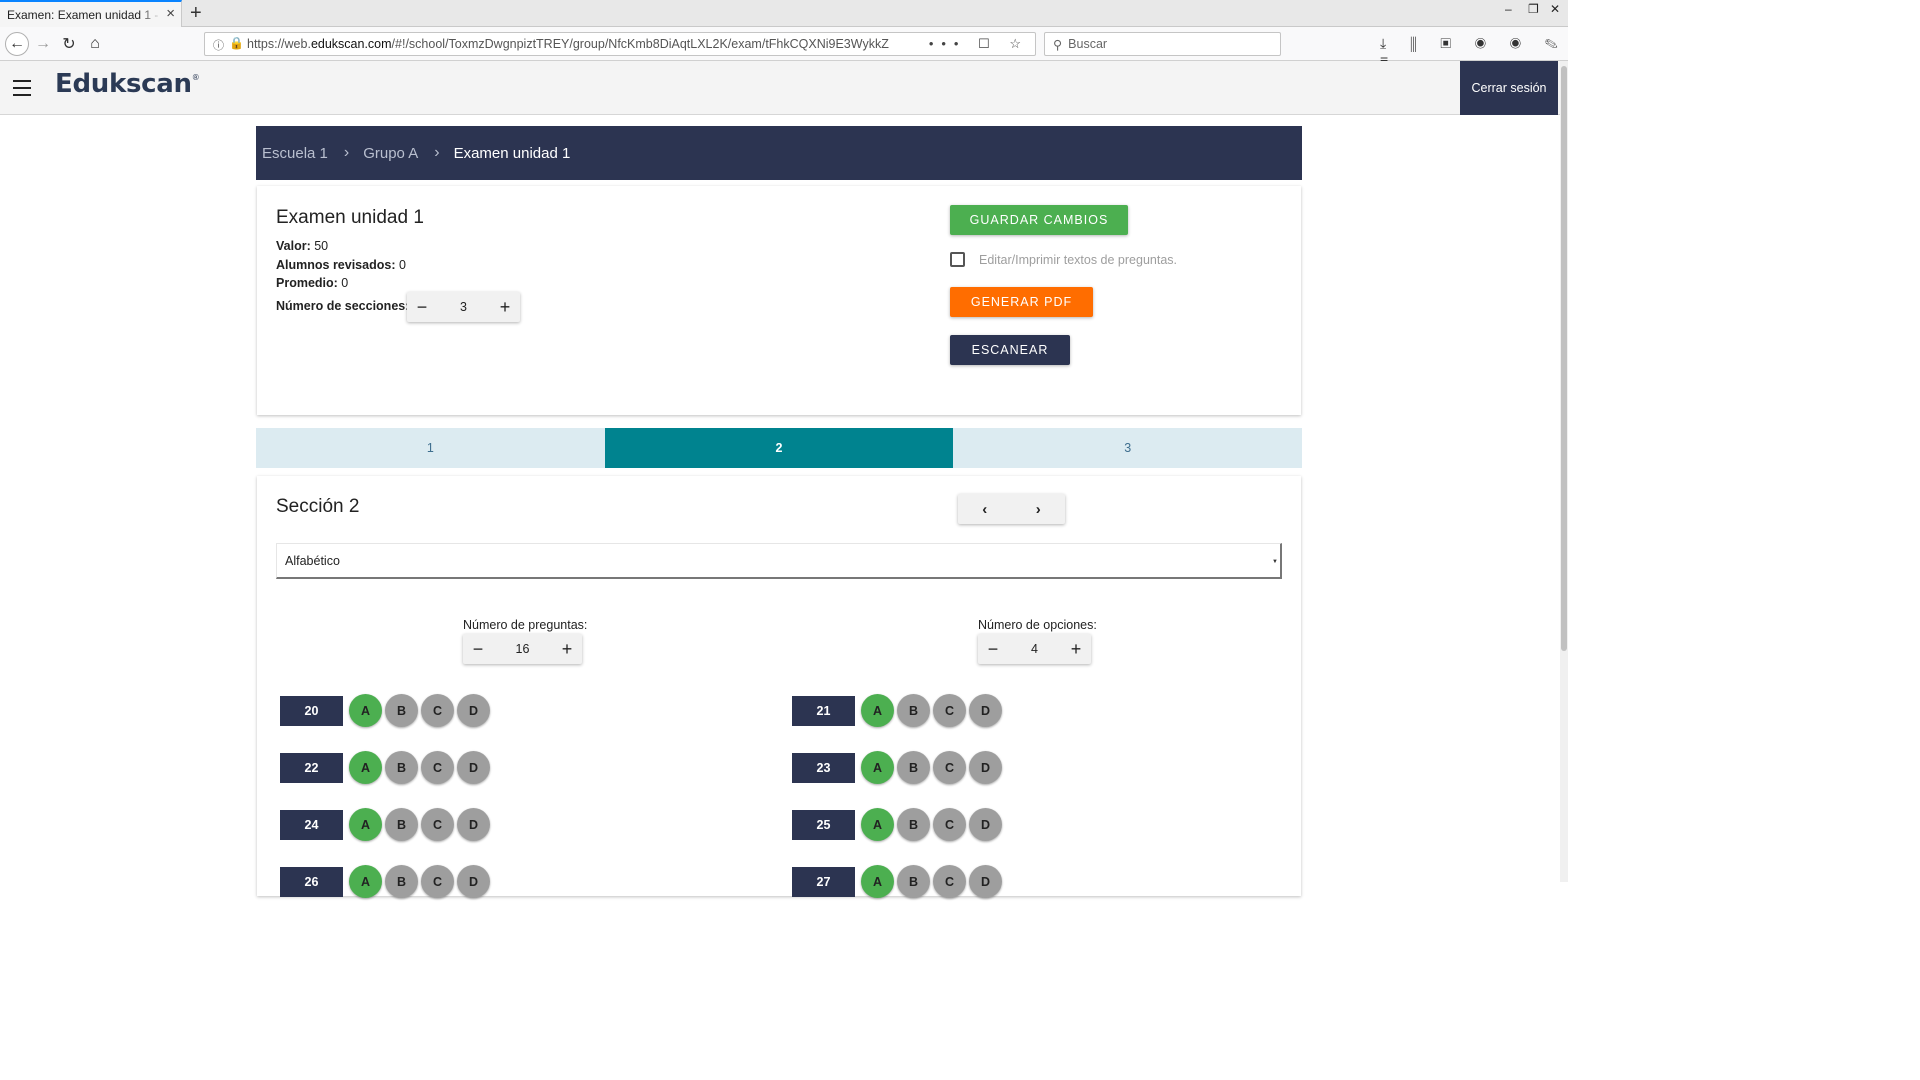 This screenshot has width=1920, height=1080. Describe the element at coordinates (1533, 9) in the screenshot. I see `restore-icon: ❐` at that location.